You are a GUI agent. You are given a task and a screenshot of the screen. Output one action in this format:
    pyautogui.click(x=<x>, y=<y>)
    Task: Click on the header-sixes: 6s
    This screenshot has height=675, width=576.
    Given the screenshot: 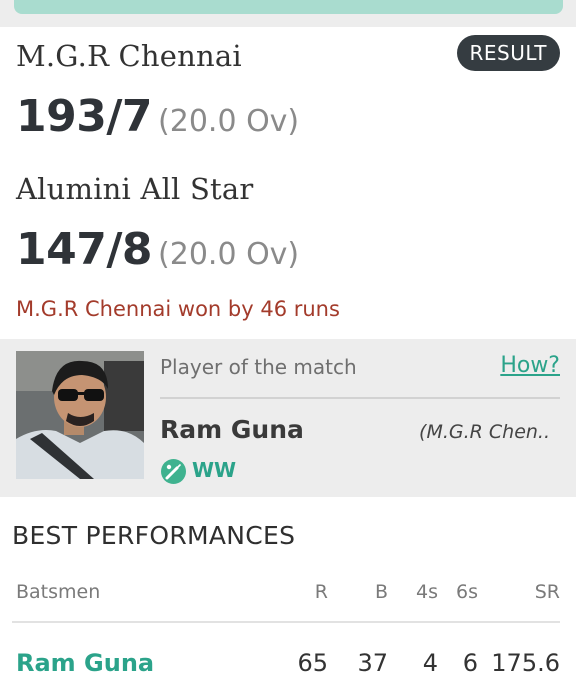 What is the action you would take?
    pyautogui.click(x=467, y=592)
    